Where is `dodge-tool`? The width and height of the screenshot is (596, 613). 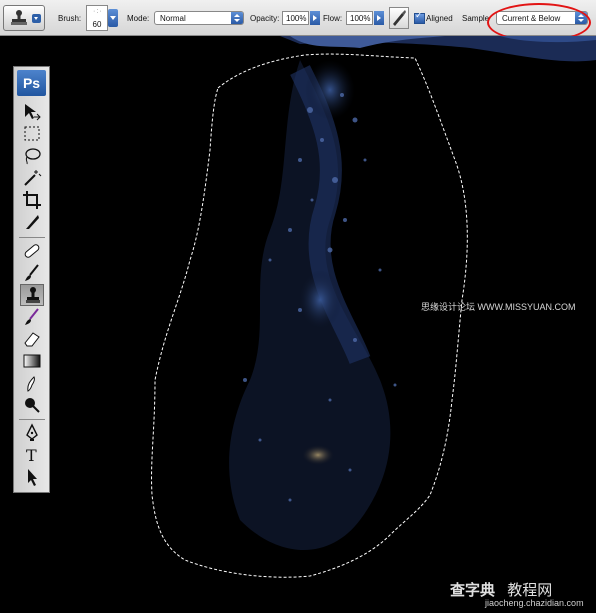 dodge-tool is located at coordinates (32, 405).